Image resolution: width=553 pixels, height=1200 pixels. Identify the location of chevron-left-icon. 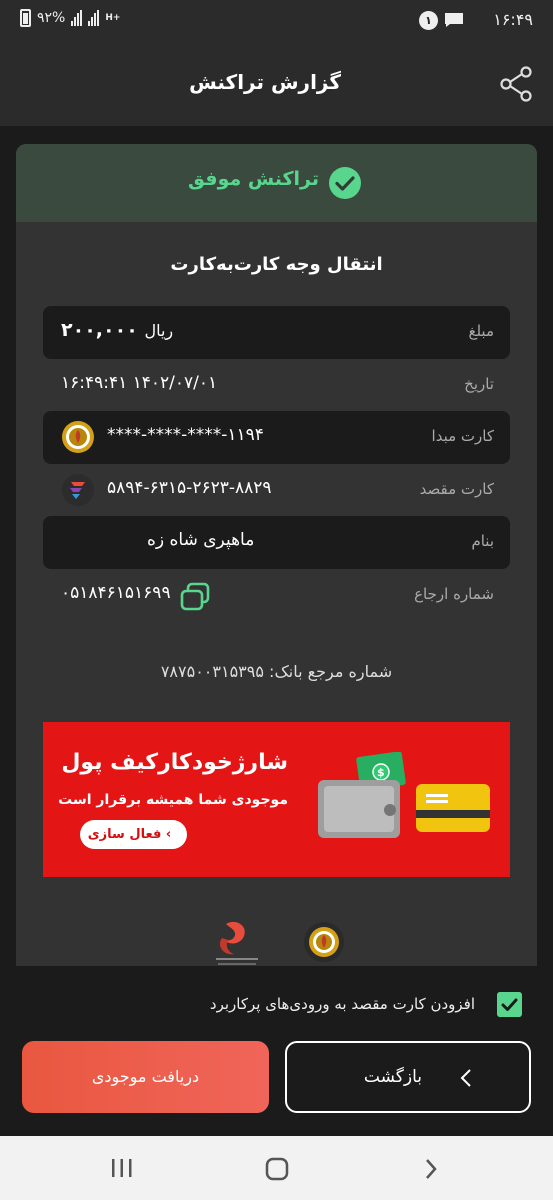
(465, 1078).